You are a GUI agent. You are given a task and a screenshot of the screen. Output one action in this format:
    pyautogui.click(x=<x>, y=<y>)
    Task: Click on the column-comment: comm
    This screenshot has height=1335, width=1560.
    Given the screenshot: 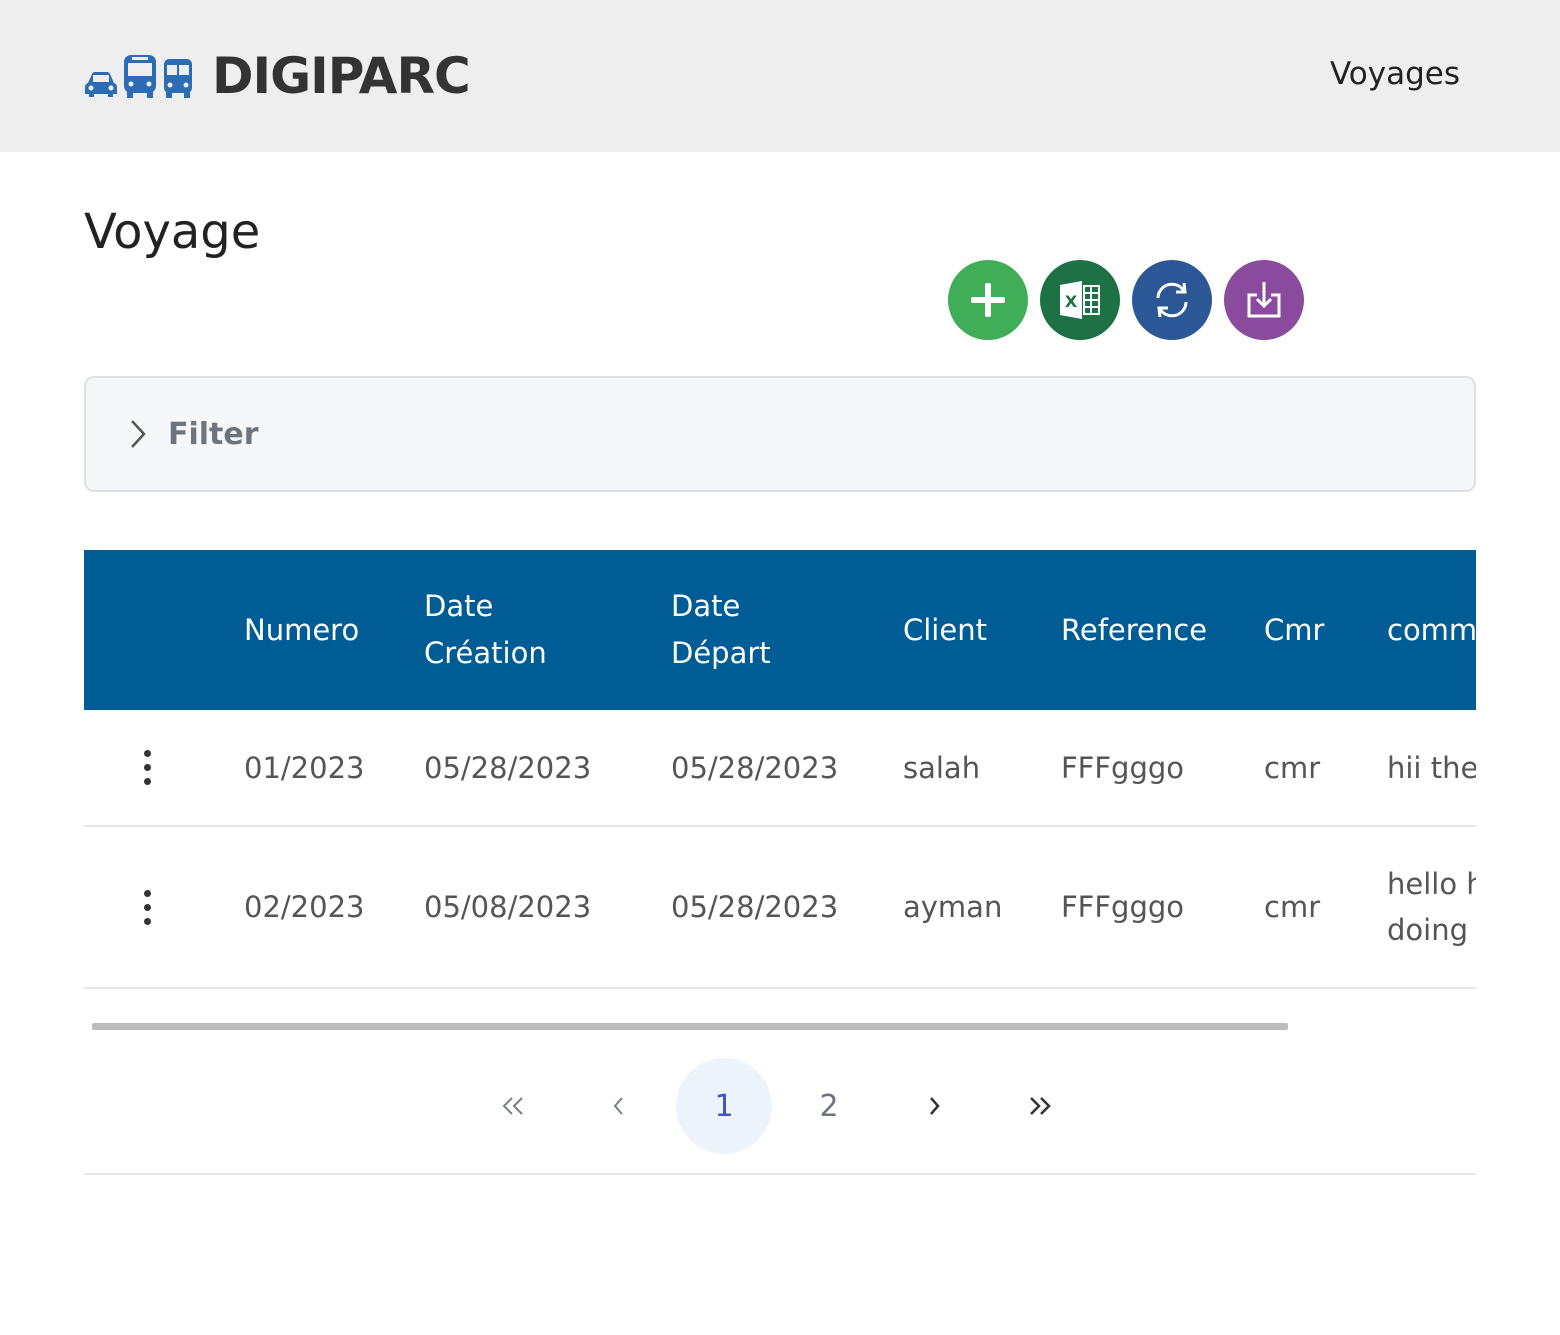 What is the action you would take?
    pyautogui.click(x=1431, y=630)
    